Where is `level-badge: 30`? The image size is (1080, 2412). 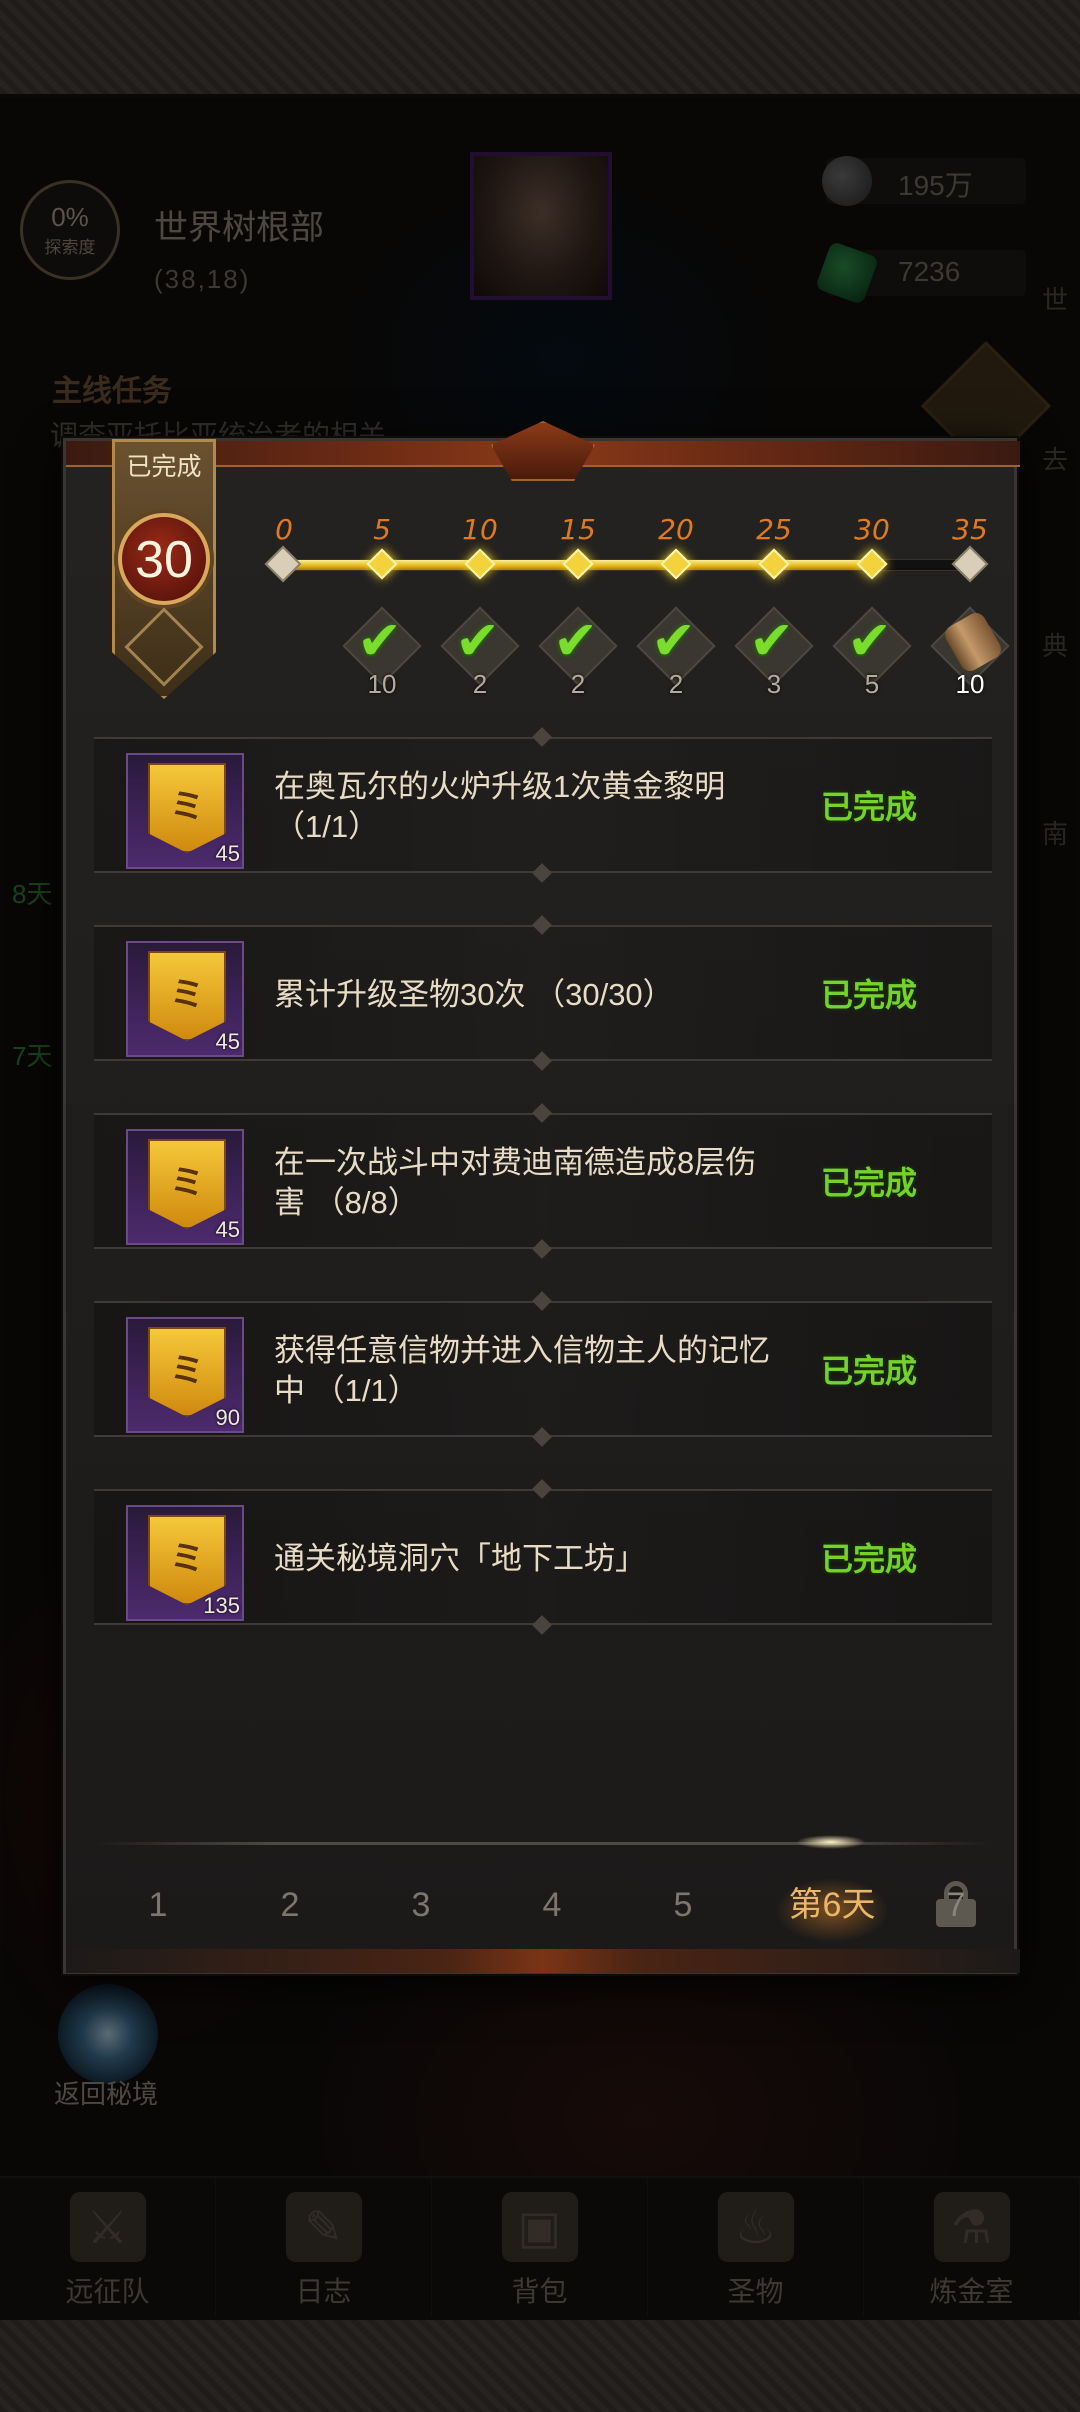
level-badge: 30 is located at coordinates (164, 559).